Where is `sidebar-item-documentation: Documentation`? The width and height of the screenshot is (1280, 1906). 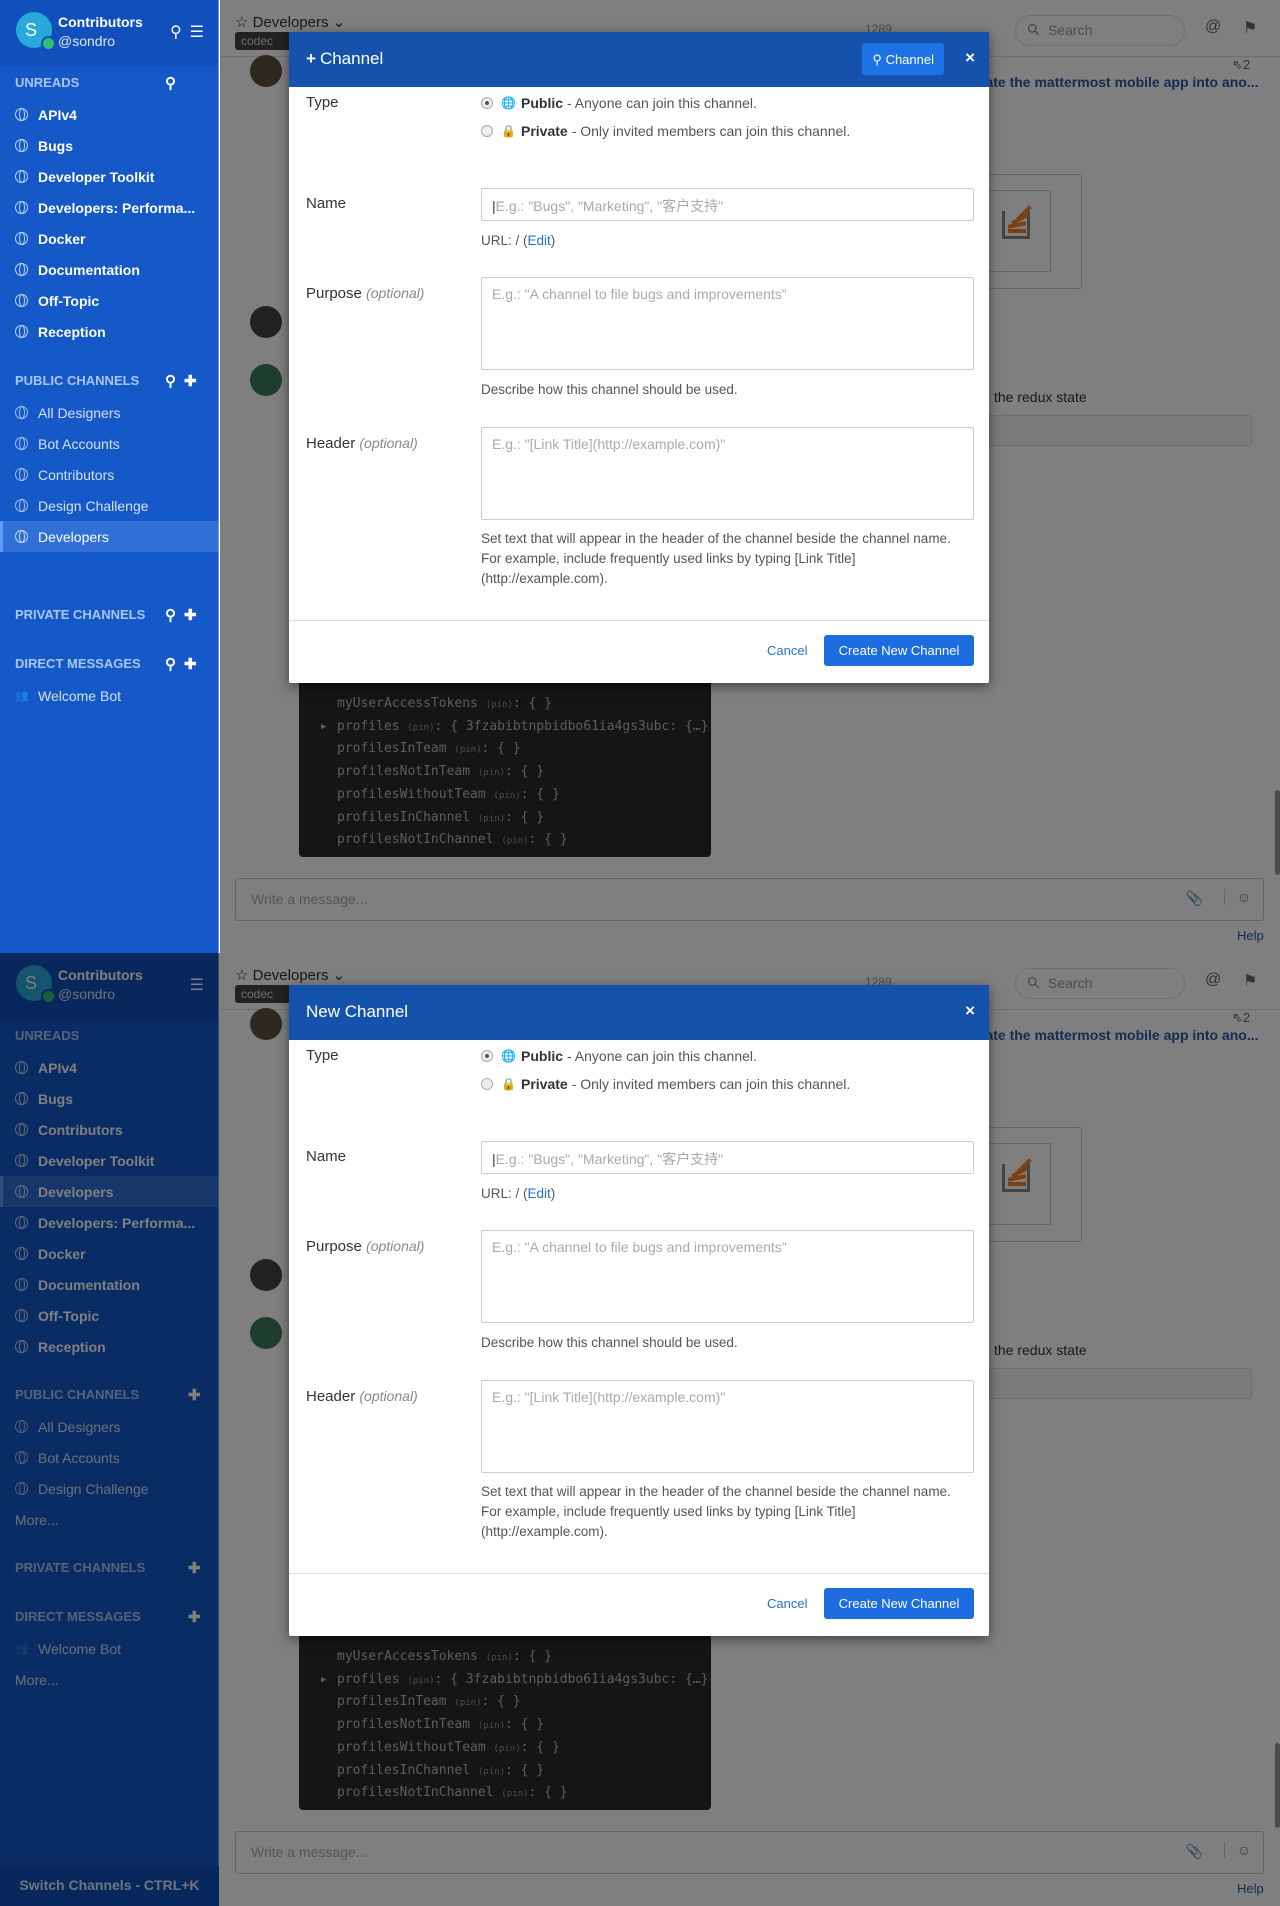 sidebar-item-documentation: Documentation is located at coordinates (109, 269).